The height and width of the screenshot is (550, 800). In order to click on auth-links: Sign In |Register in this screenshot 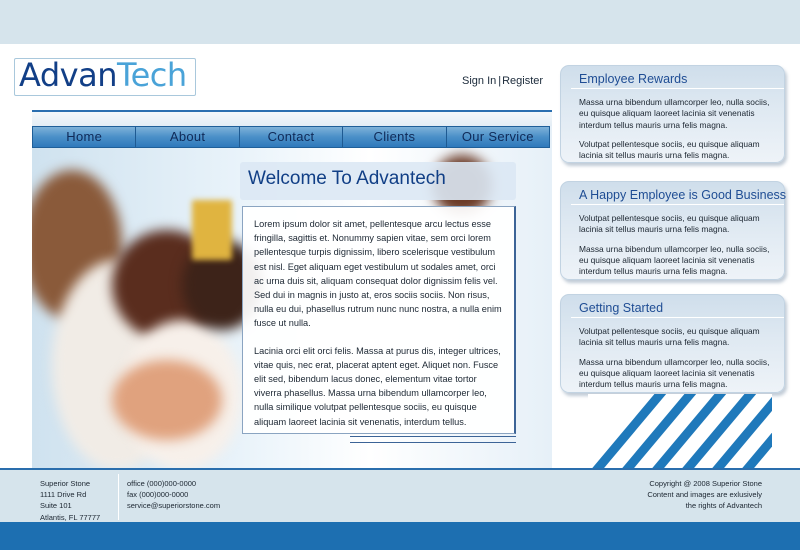, I will do `click(502, 81)`.